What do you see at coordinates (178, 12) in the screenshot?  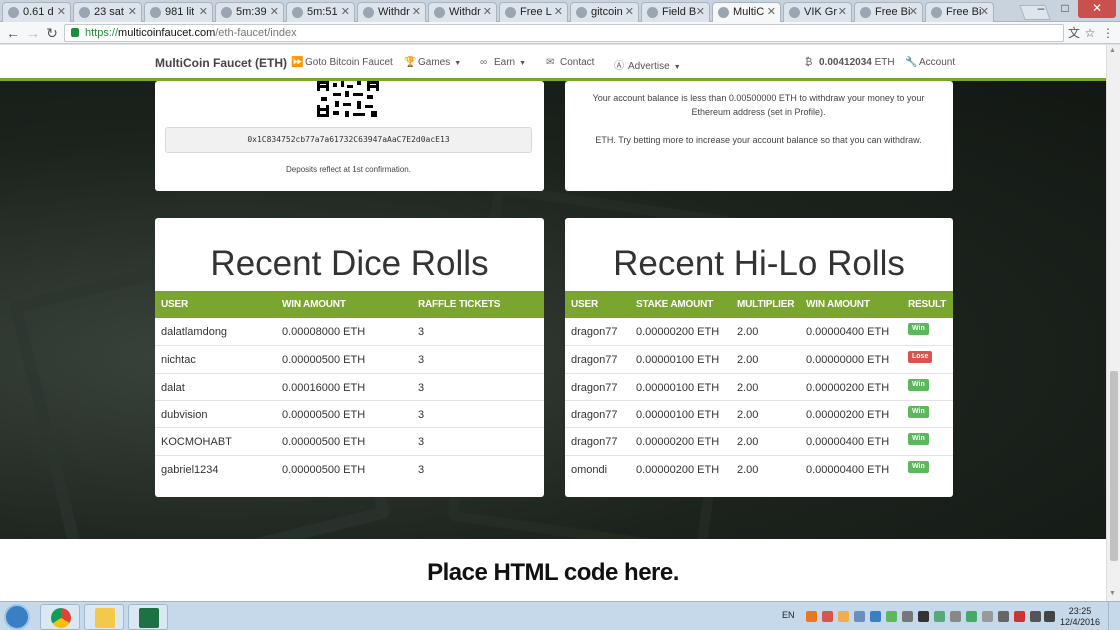 I see `tab: 981 lit ✕` at bounding box center [178, 12].